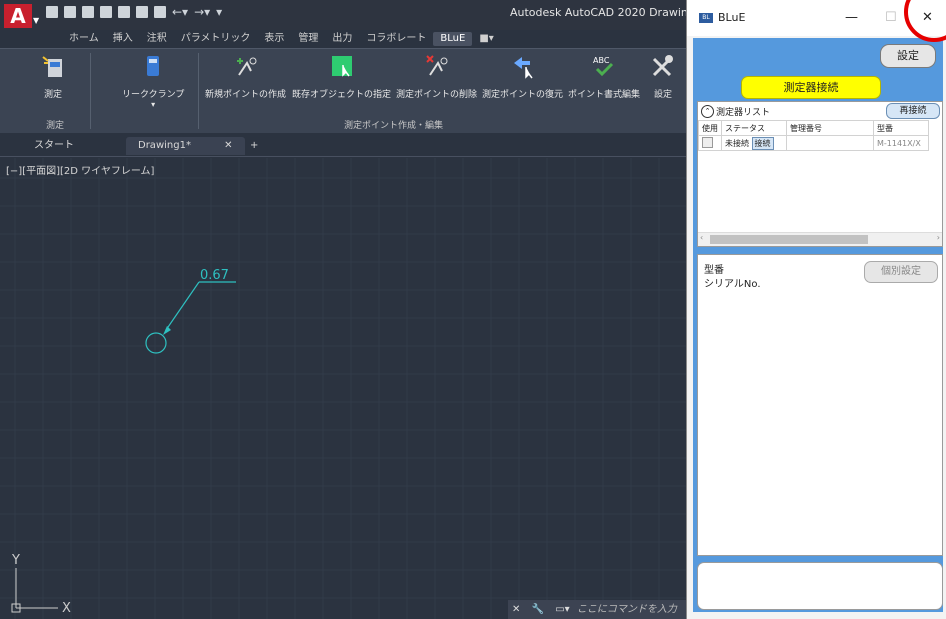  I want to click on tab-extra-icon: ■▾, so click(486, 39).